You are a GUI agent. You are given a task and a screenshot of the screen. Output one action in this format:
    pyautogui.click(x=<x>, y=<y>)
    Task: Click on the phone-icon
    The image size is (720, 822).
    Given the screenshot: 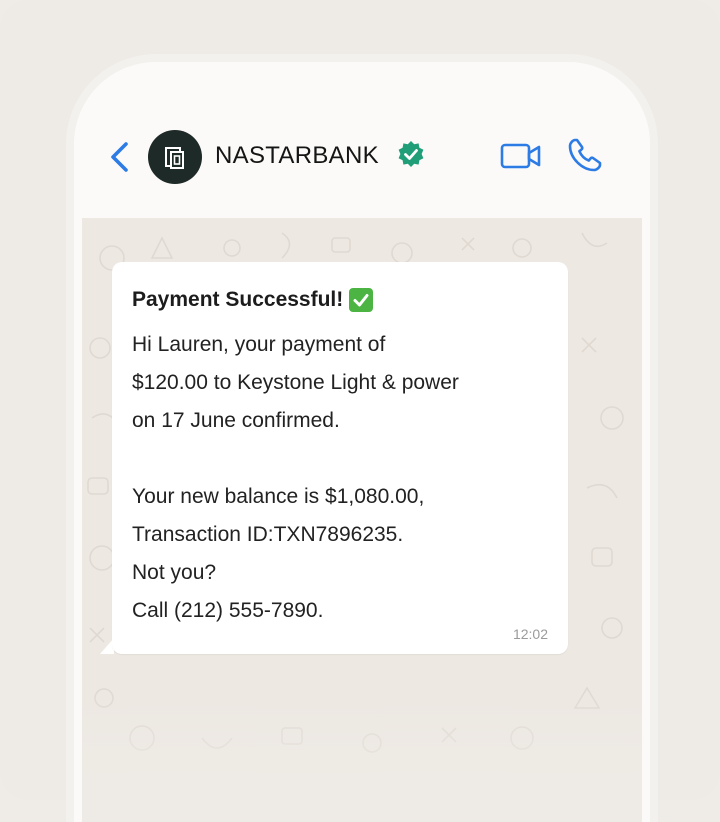 What is the action you would take?
    pyautogui.click(x=585, y=155)
    